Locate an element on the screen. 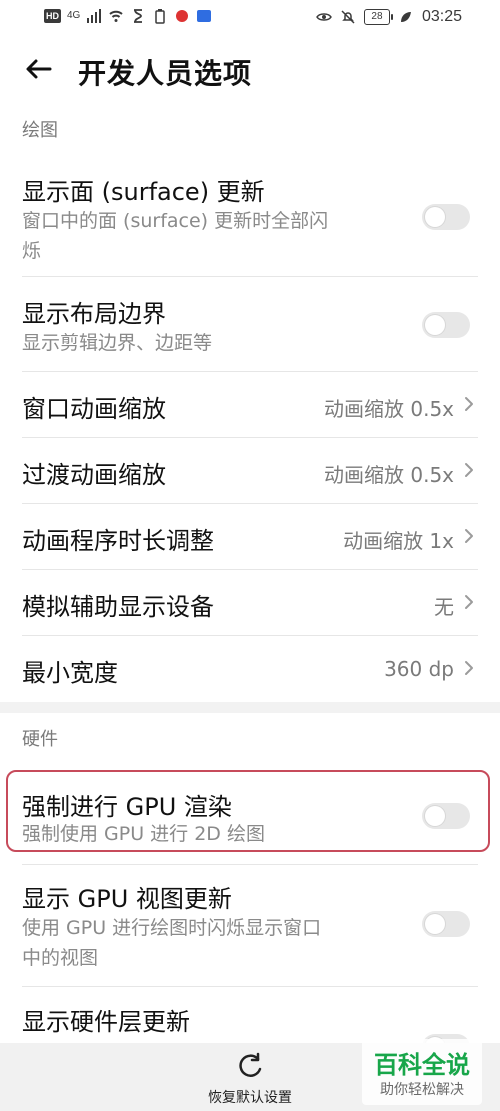 The width and height of the screenshot is (500, 1111). setting-label: 显示 GPU 视图更新 is located at coordinates (127, 899).